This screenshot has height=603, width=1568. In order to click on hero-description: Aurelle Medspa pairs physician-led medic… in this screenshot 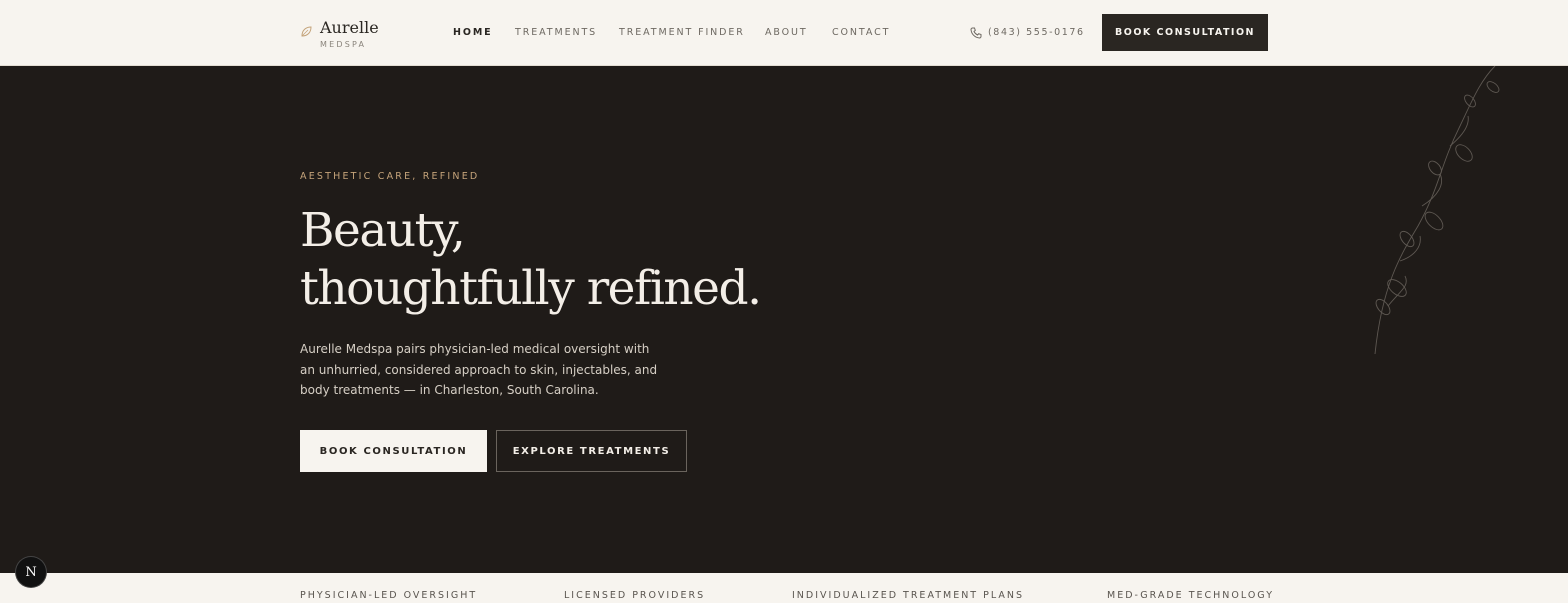, I will do `click(479, 369)`.